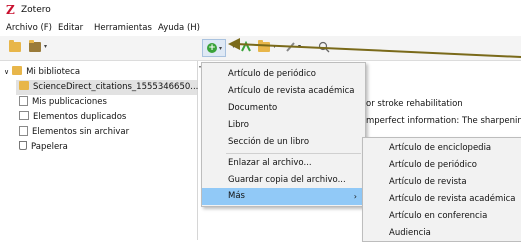 This screenshot has height=242, width=521. I want to click on annotation-arrow, so click(374, 48).